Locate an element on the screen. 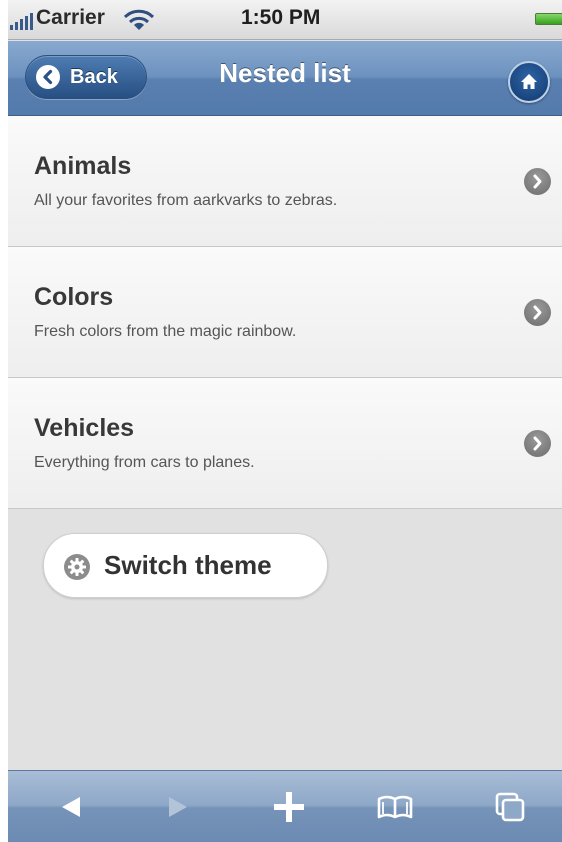 This screenshot has height=842, width=562. list-item-title: Animals is located at coordinates (83, 166).